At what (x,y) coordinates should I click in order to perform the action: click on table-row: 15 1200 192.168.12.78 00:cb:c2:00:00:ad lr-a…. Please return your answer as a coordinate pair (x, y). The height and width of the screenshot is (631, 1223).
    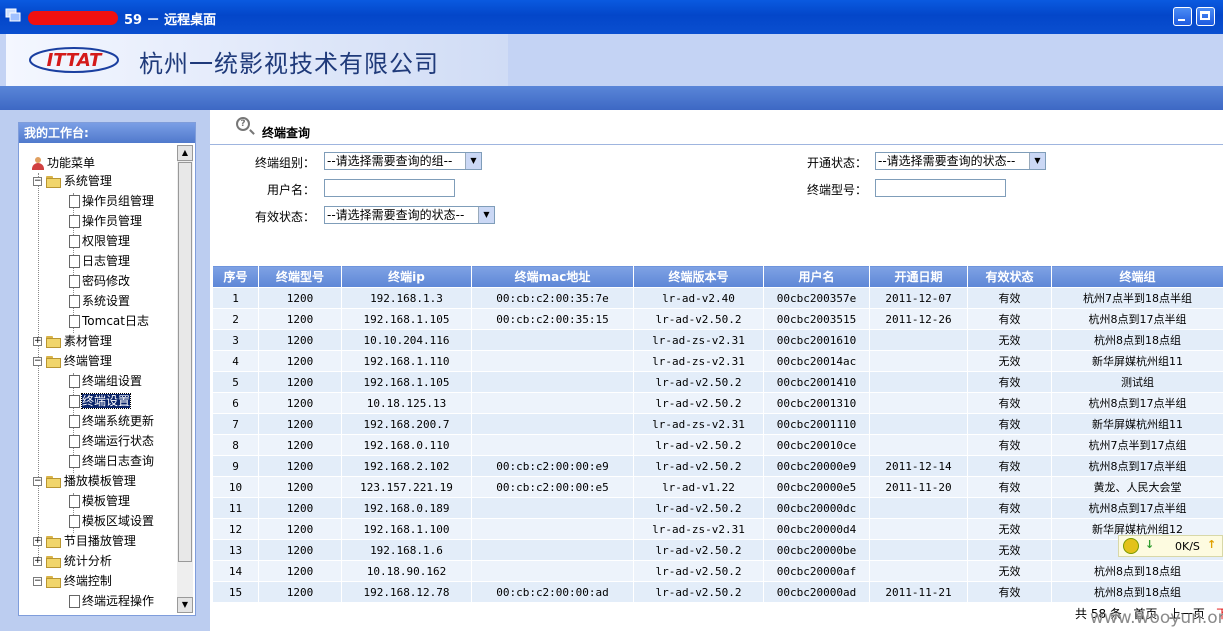
    Looking at the image, I should click on (717, 592).